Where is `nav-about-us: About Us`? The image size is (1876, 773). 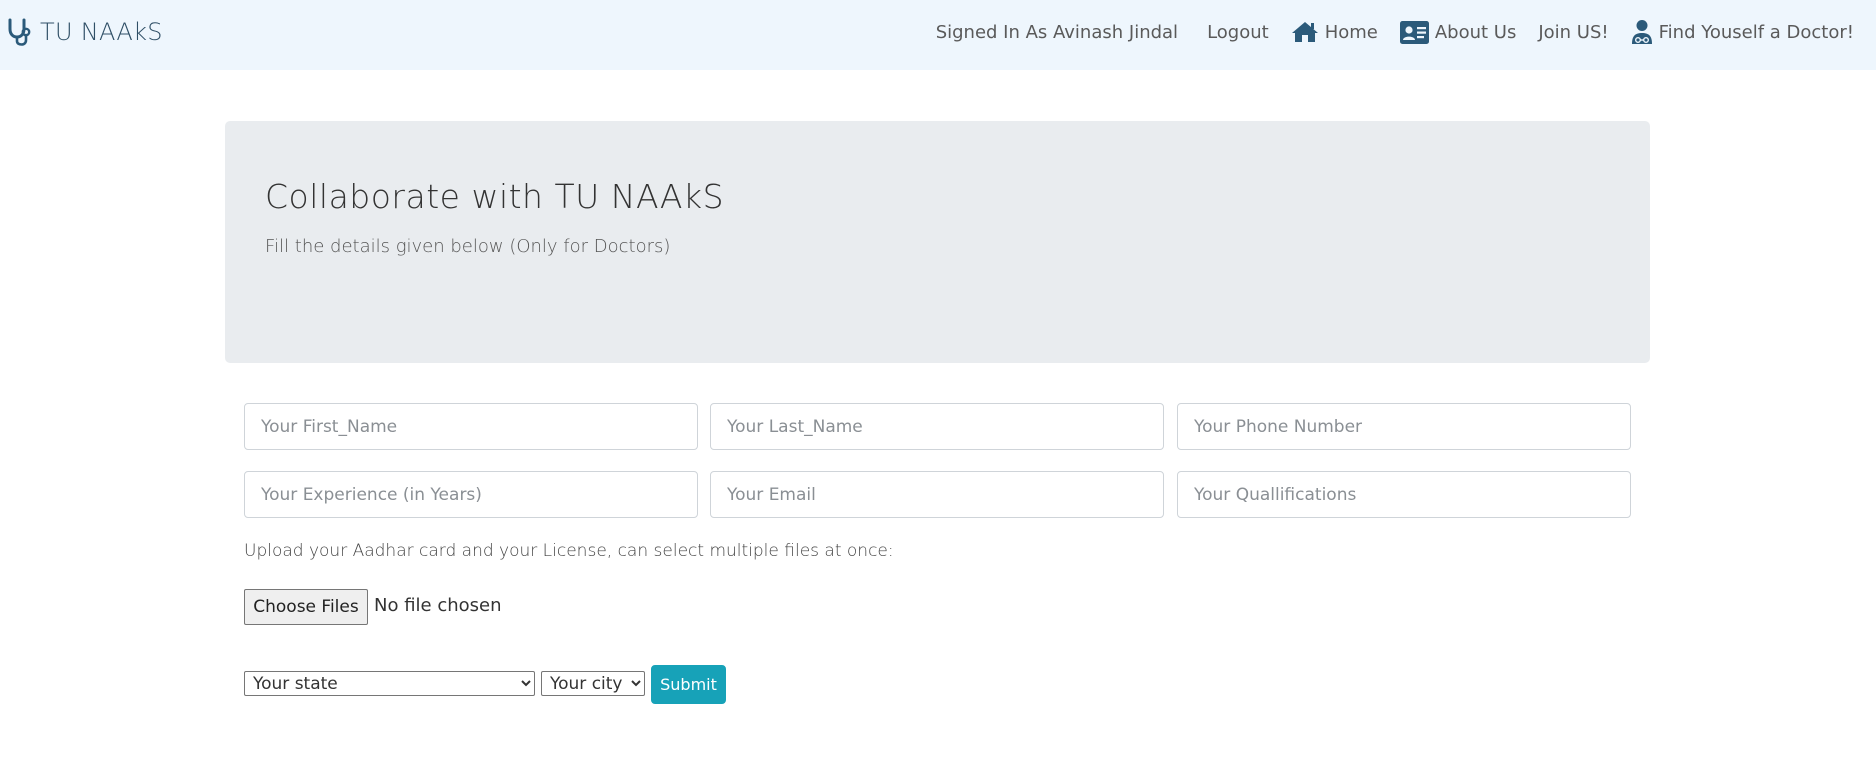
nav-about-us: About Us is located at coordinates (1458, 32).